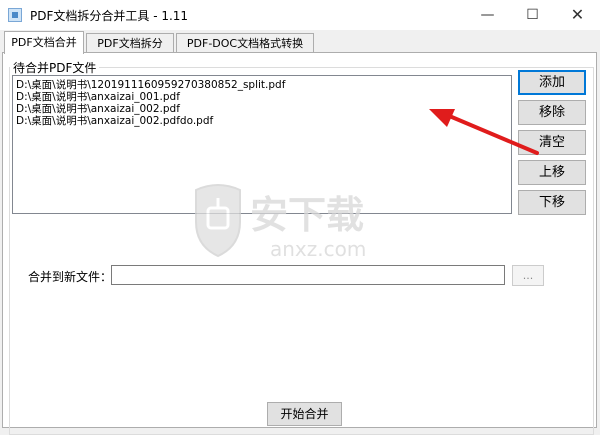 The width and height of the screenshot is (600, 435). I want to click on watermark-title: 安下载, so click(307, 215).